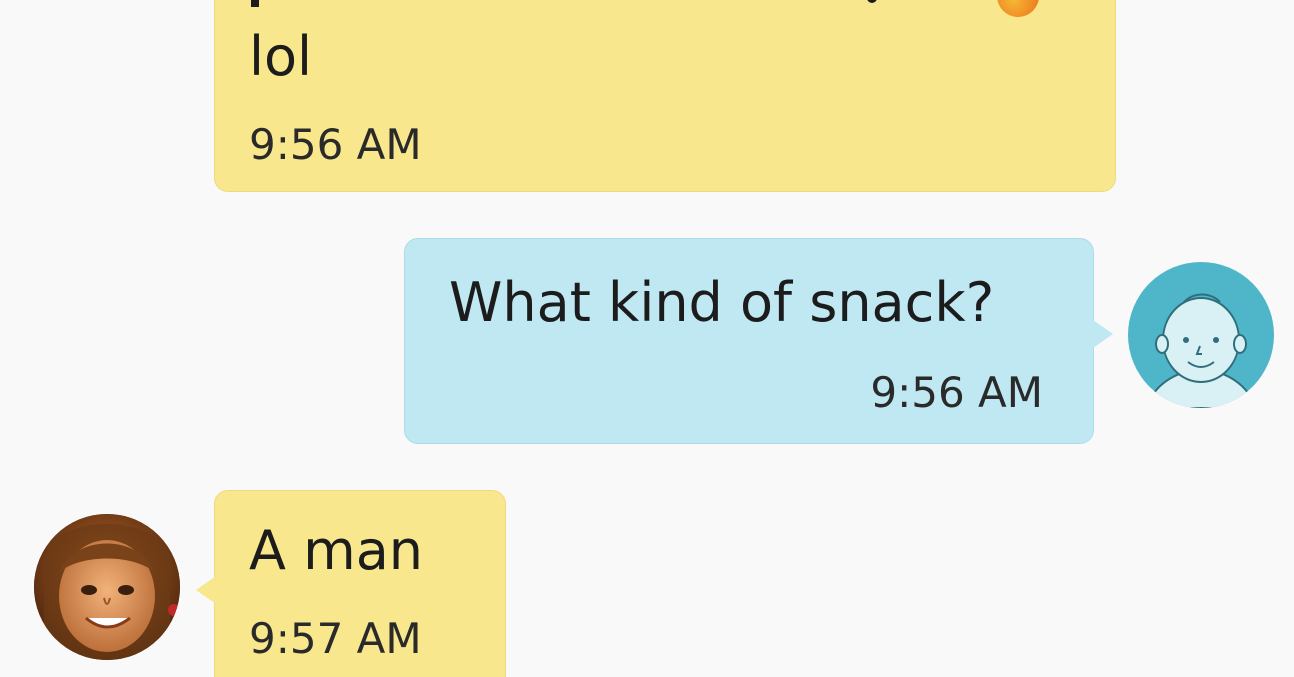  I want to click on contact-avatar, so click(107, 587).